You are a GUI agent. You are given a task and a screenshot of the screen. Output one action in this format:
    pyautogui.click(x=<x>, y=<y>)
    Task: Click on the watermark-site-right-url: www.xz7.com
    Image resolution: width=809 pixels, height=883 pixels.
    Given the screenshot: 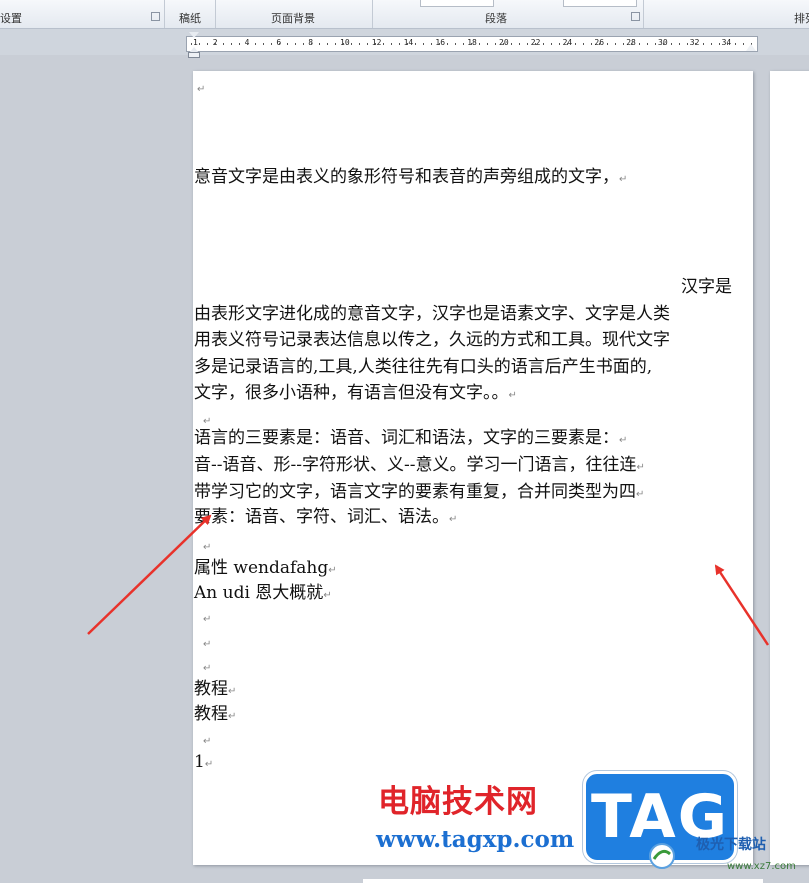 What is the action you would take?
    pyautogui.click(x=761, y=866)
    